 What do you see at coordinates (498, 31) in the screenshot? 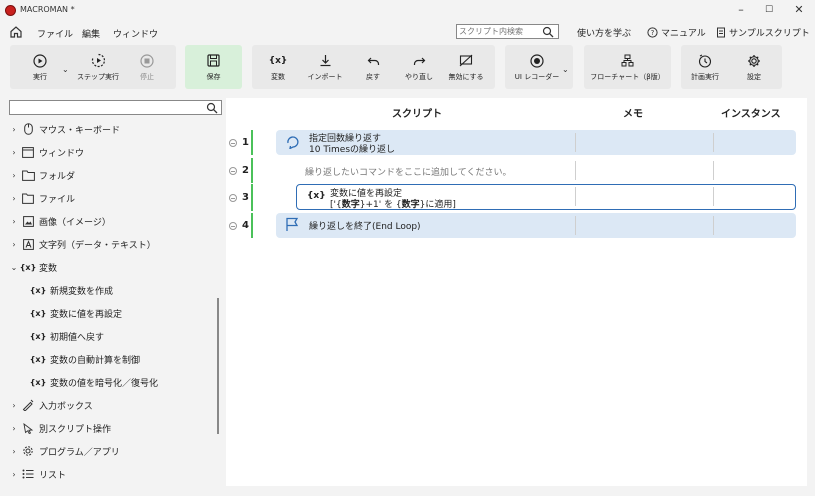
I see `script-search-input` at bounding box center [498, 31].